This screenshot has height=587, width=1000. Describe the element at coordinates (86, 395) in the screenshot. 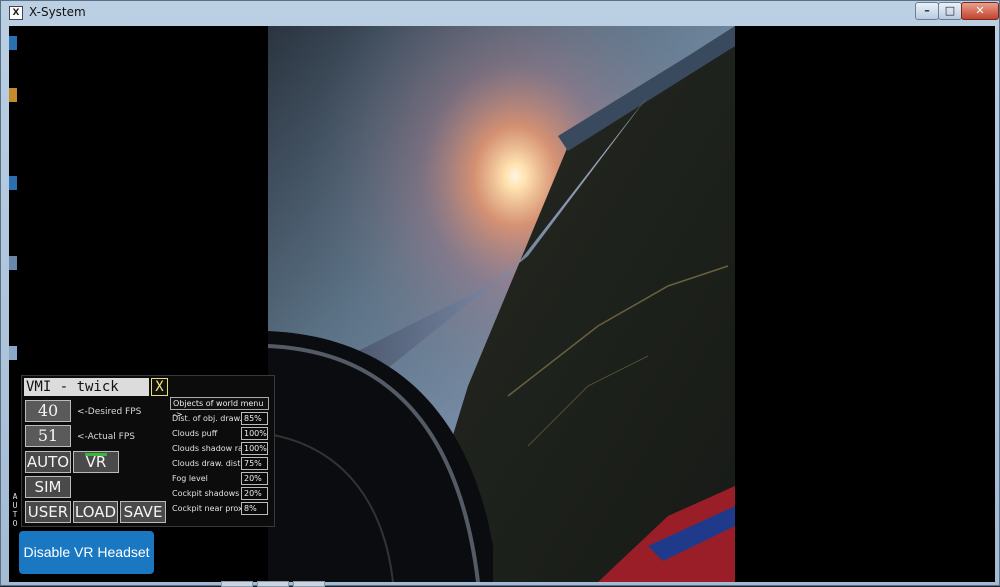

I see `vmi-title: VMI - twick v.1.82` at that location.